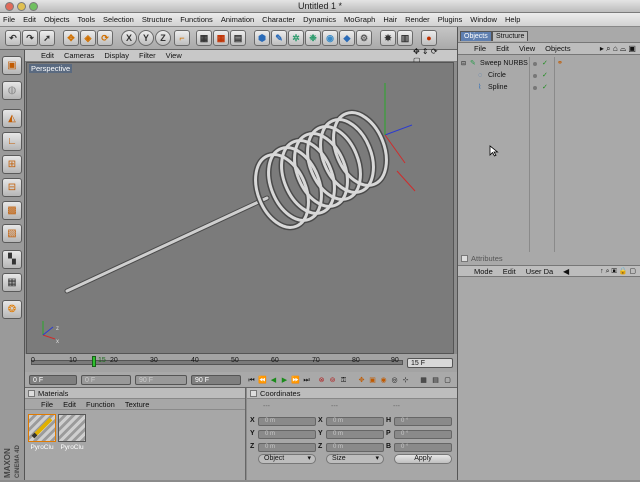  What do you see at coordinates (332, 380) in the screenshot?
I see `autokey-button: ⊚` at bounding box center [332, 380].